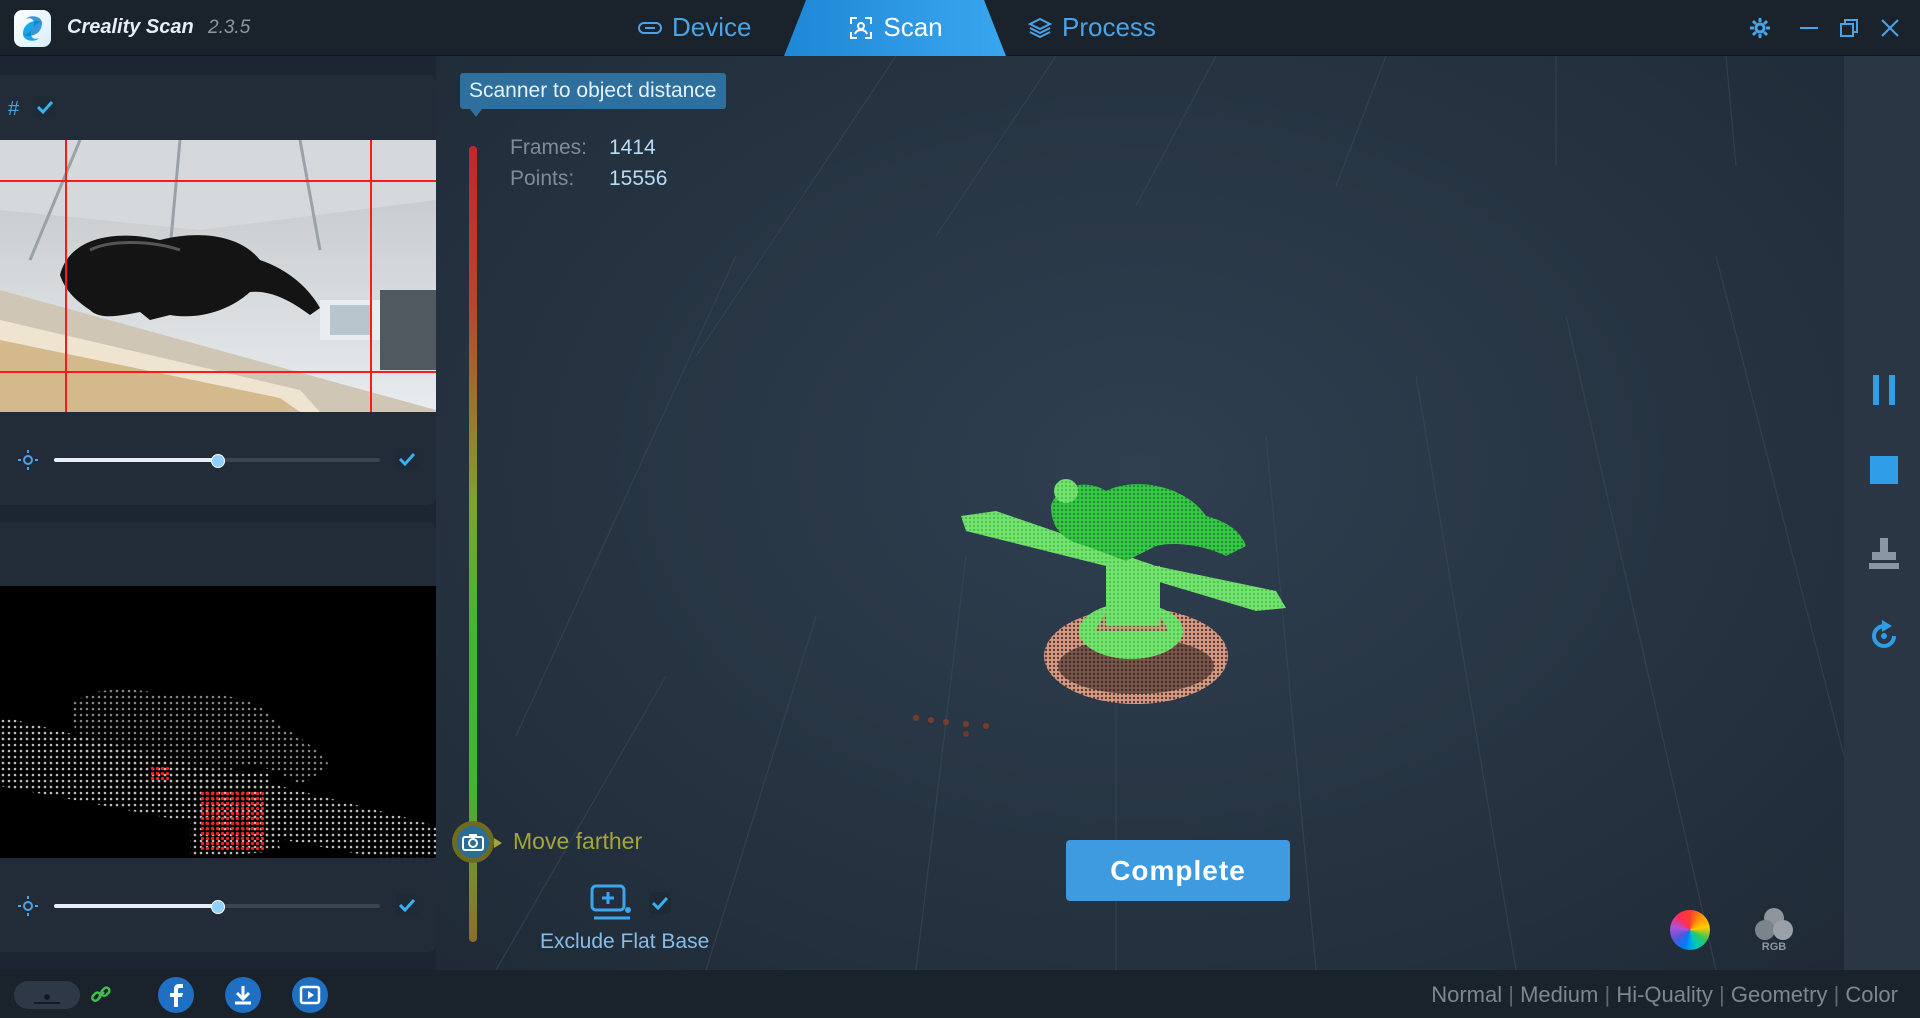 Image resolution: width=1920 pixels, height=1018 pixels. I want to click on tab-process: Process, so click(1092, 27).